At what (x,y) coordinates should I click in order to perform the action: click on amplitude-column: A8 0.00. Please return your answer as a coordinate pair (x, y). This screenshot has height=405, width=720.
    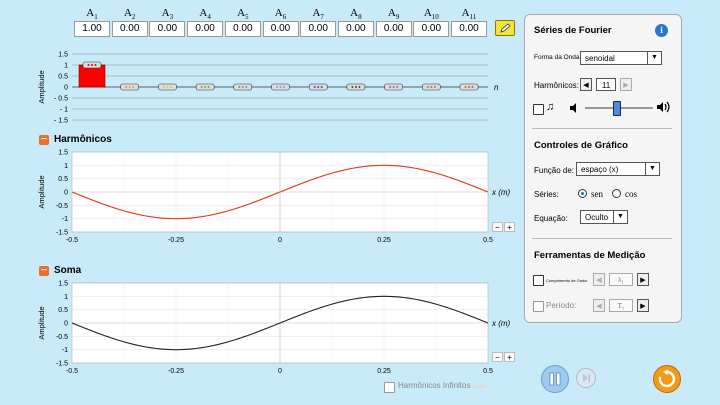
    Looking at the image, I should click on (356, 21).